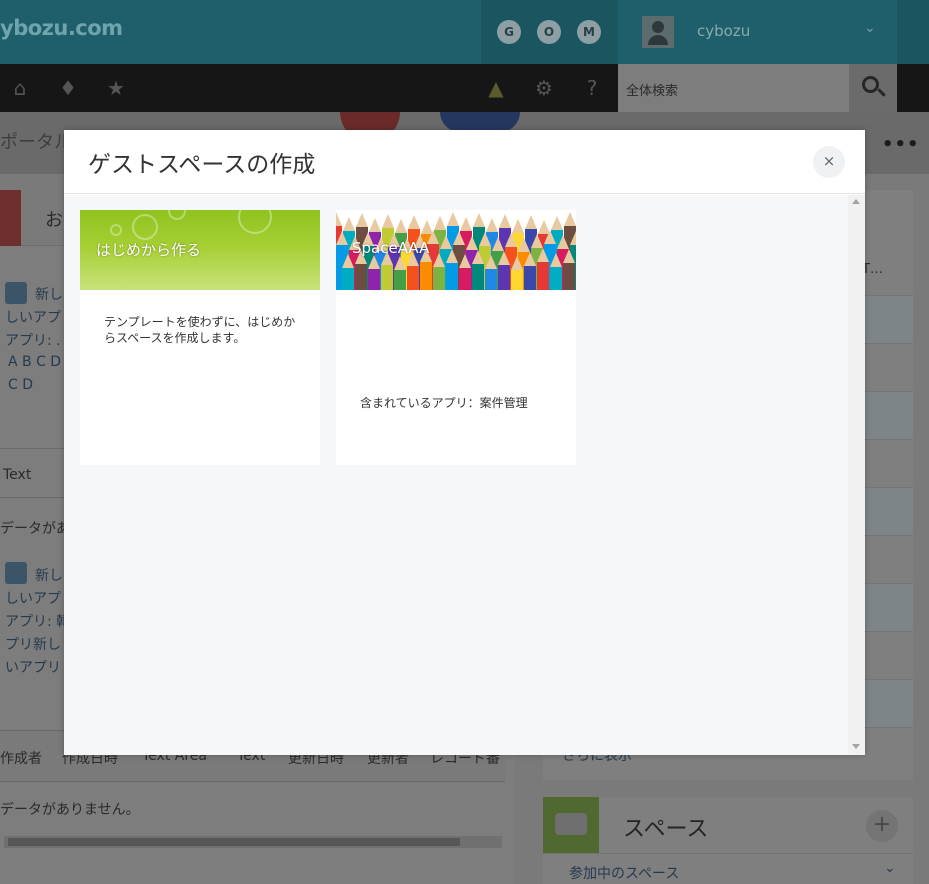 This screenshot has height=884, width=929. Describe the element at coordinates (61, 28) in the screenshot. I see `brand-logo: ybozu.com` at that location.